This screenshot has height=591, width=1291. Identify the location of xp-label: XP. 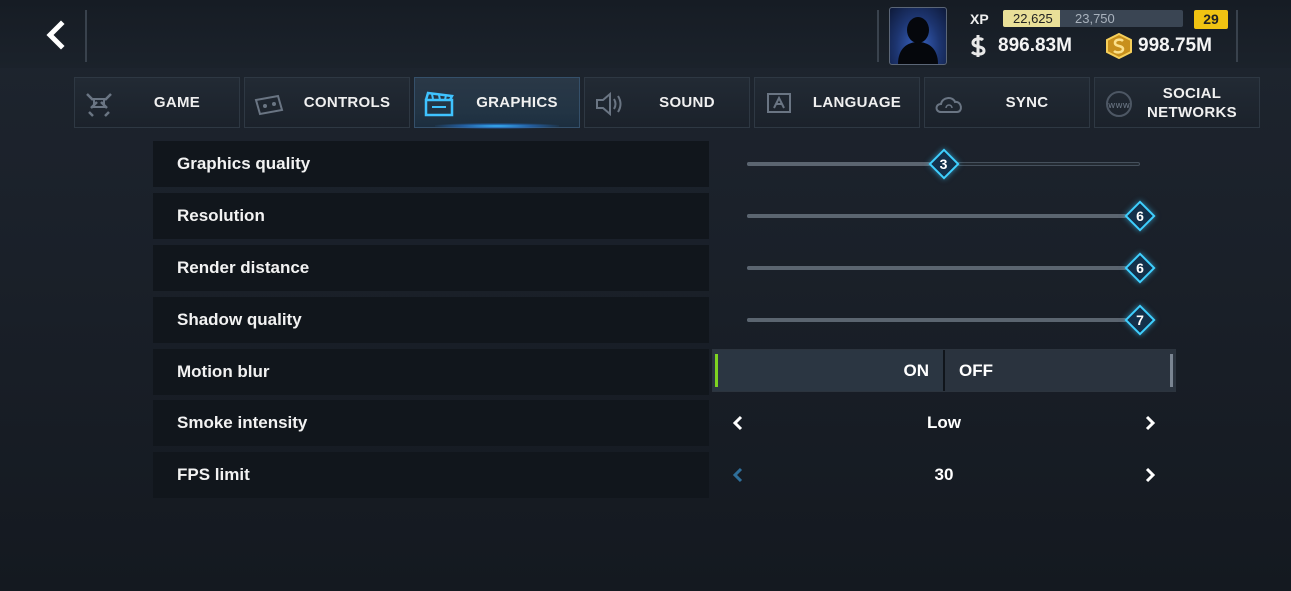
(979, 19).